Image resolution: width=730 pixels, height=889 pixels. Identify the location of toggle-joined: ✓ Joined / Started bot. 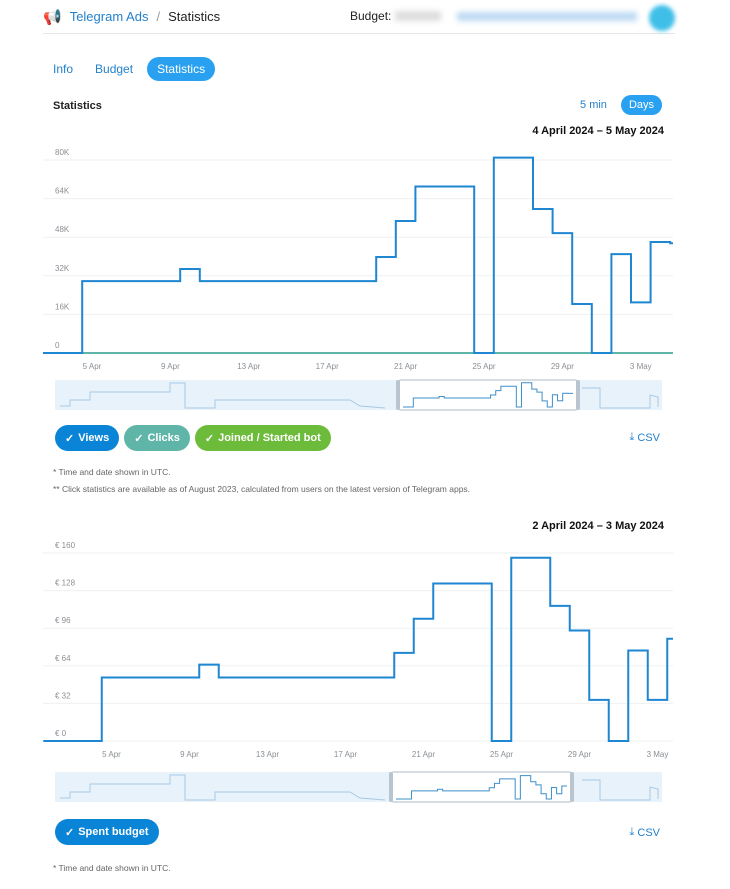
(262, 438).